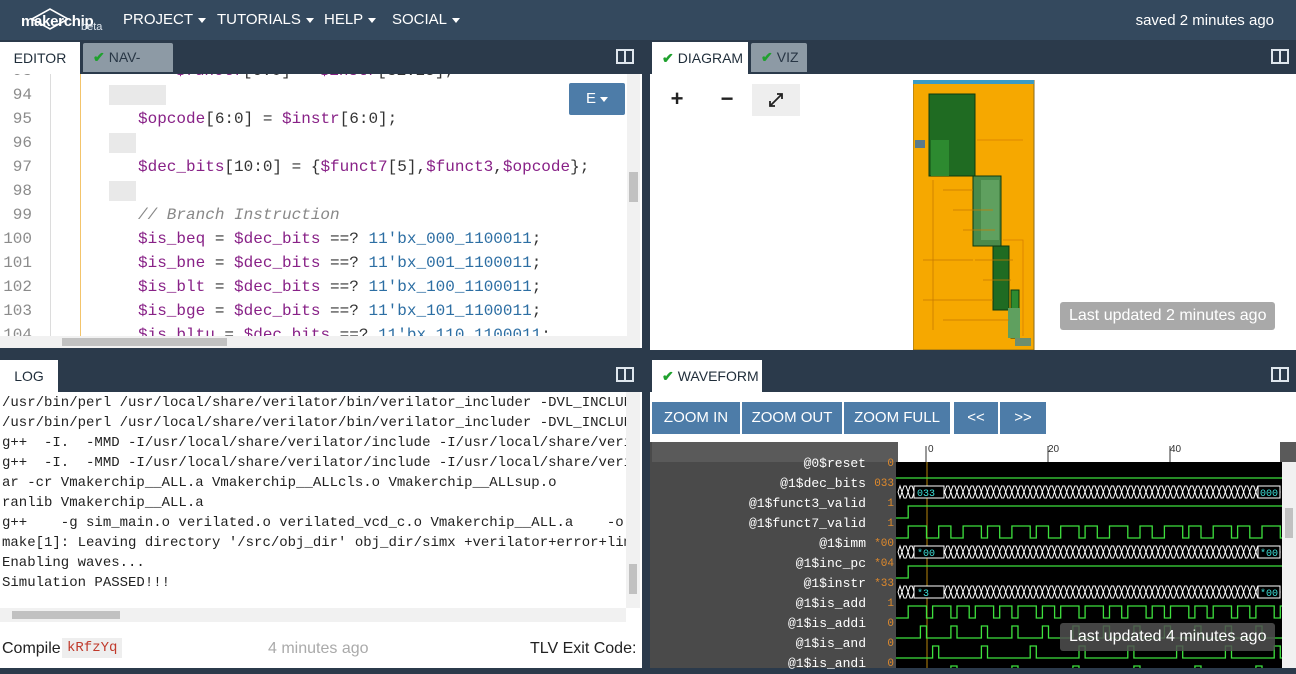 This screenshot has height=674, width=1296. What do you see at coordinates (50, 211) in the screenshot?
I see `gutter-divider` at bounding box center [50, 211].